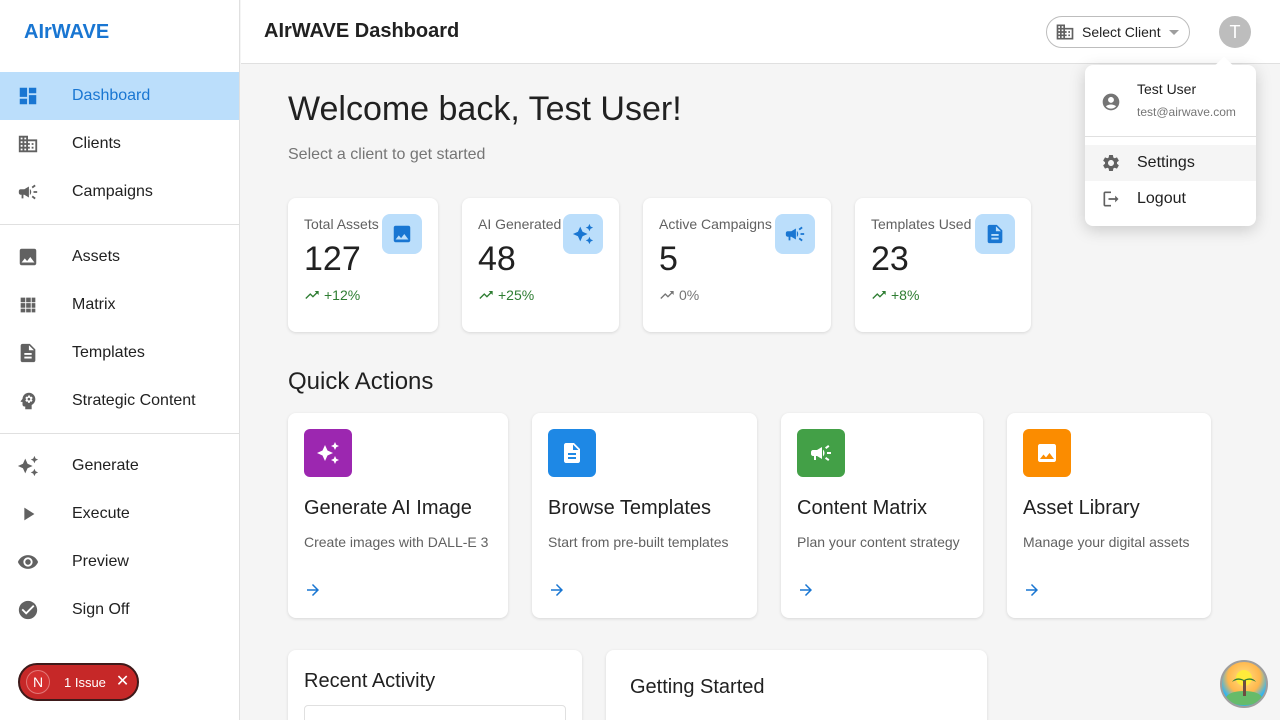  What do you see at coordinates (85, 682) in the screenshot?
I see `issue-count: 1 Issue` at bounding box center [85, 682].